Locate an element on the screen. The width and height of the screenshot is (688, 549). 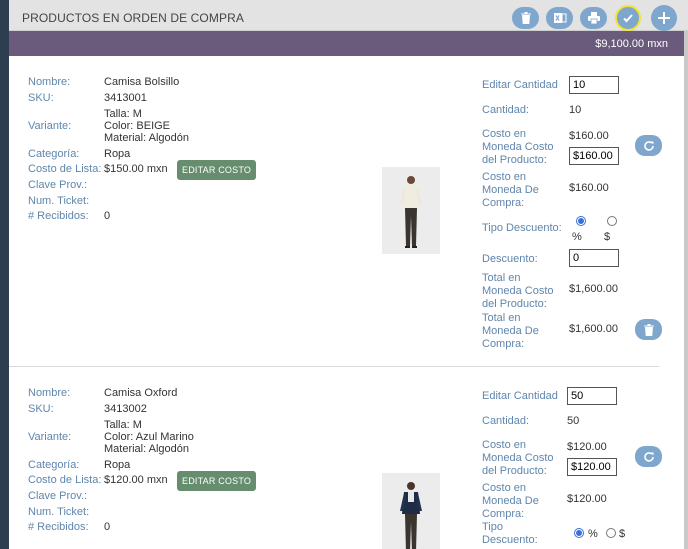
product-name: Camisa Bolsillo is located at coordinates (142, 82).